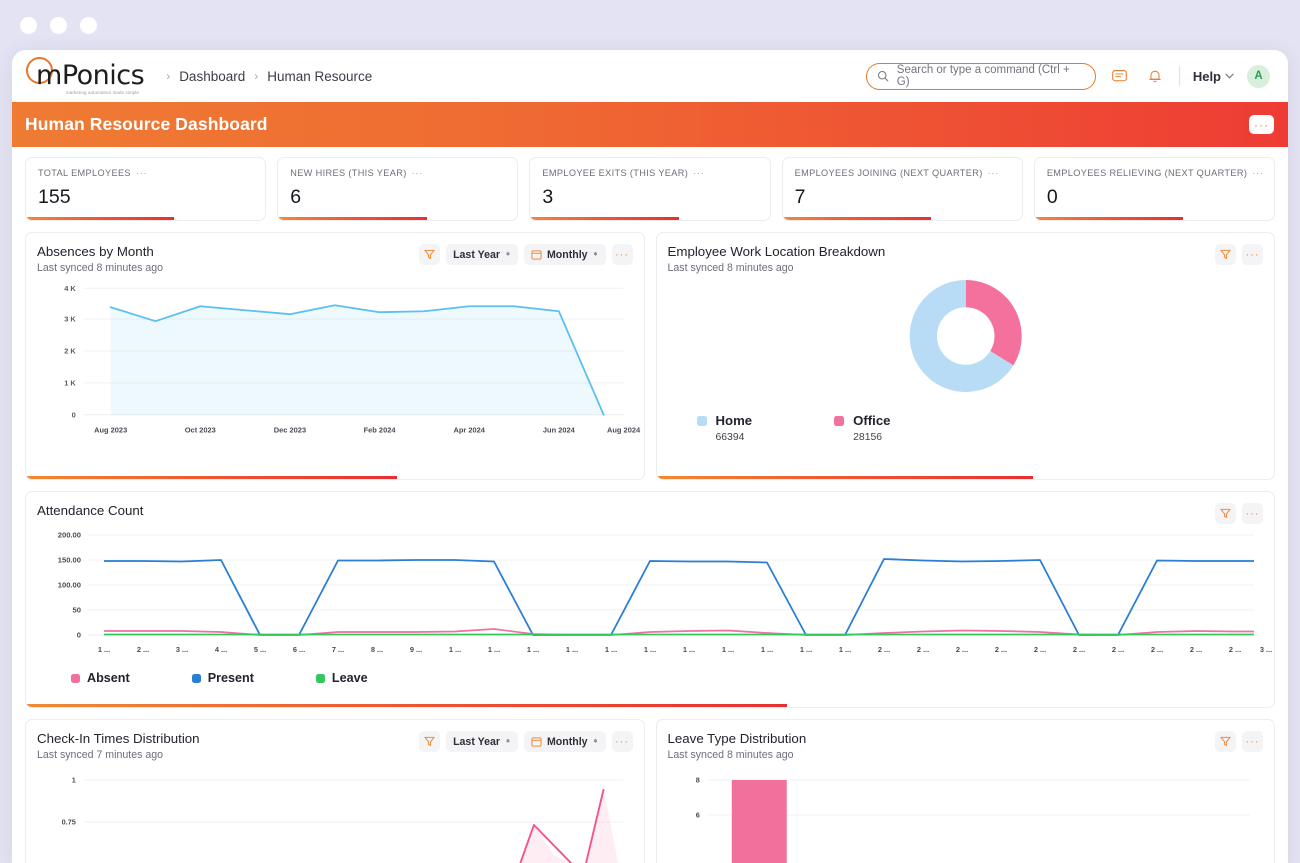  Describe the element at coordinates (1261, 124) in the screenshot. I see `banner-menu-button: ···` at that location.